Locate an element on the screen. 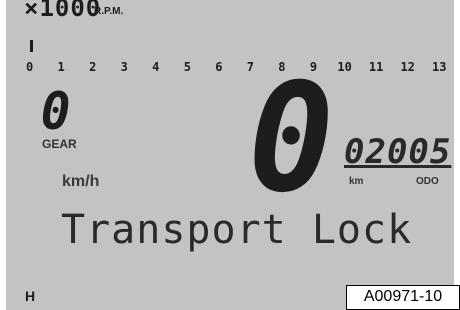  odometer-unit-odo: ODO is located at coordinates (427, 181).